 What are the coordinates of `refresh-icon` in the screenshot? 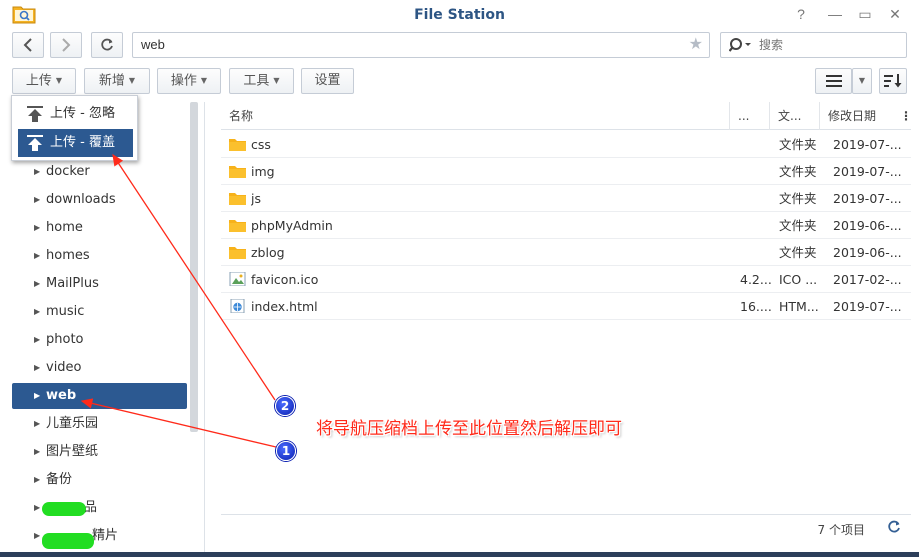 It's located at (894, 529).